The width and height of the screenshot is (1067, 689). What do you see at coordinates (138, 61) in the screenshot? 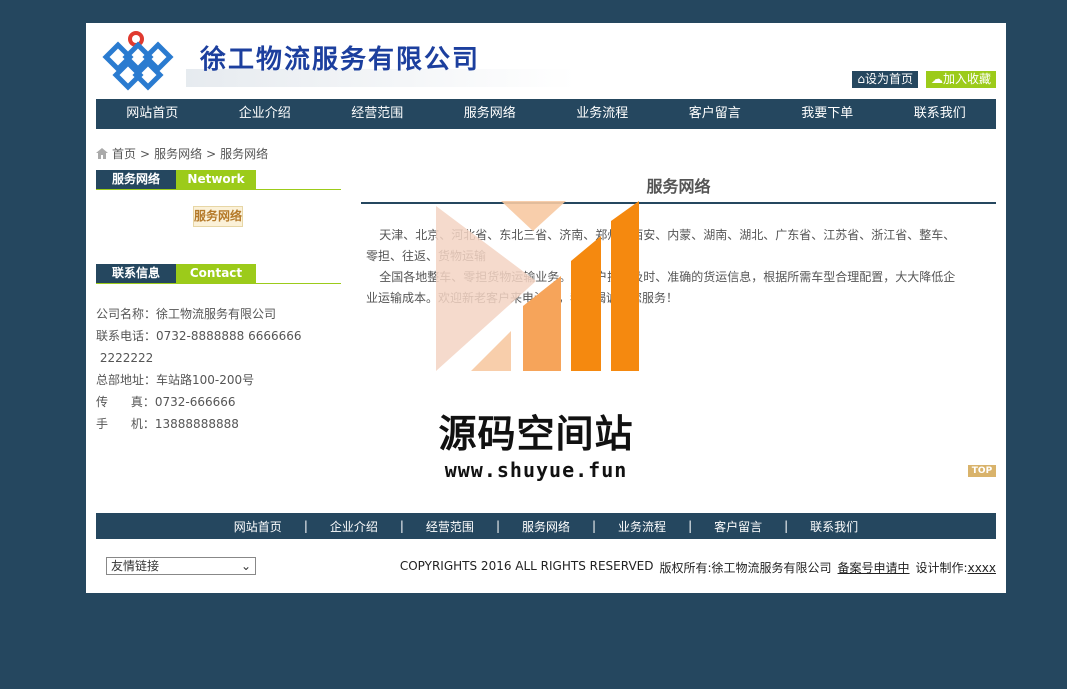
I see `company-logo-icon` at bounding box center [138, 61].